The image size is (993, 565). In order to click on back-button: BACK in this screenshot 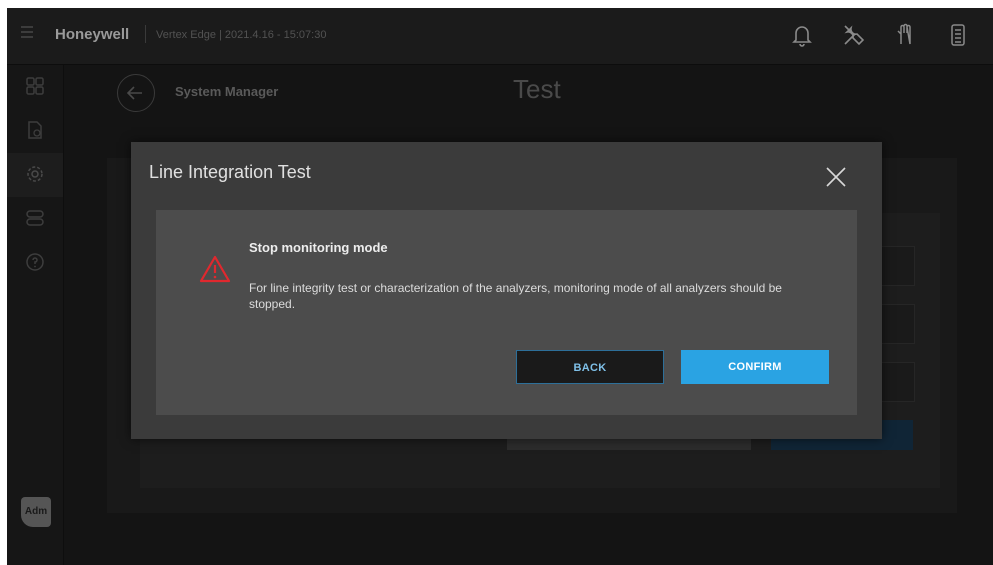, I will do `click(590, 367)`.